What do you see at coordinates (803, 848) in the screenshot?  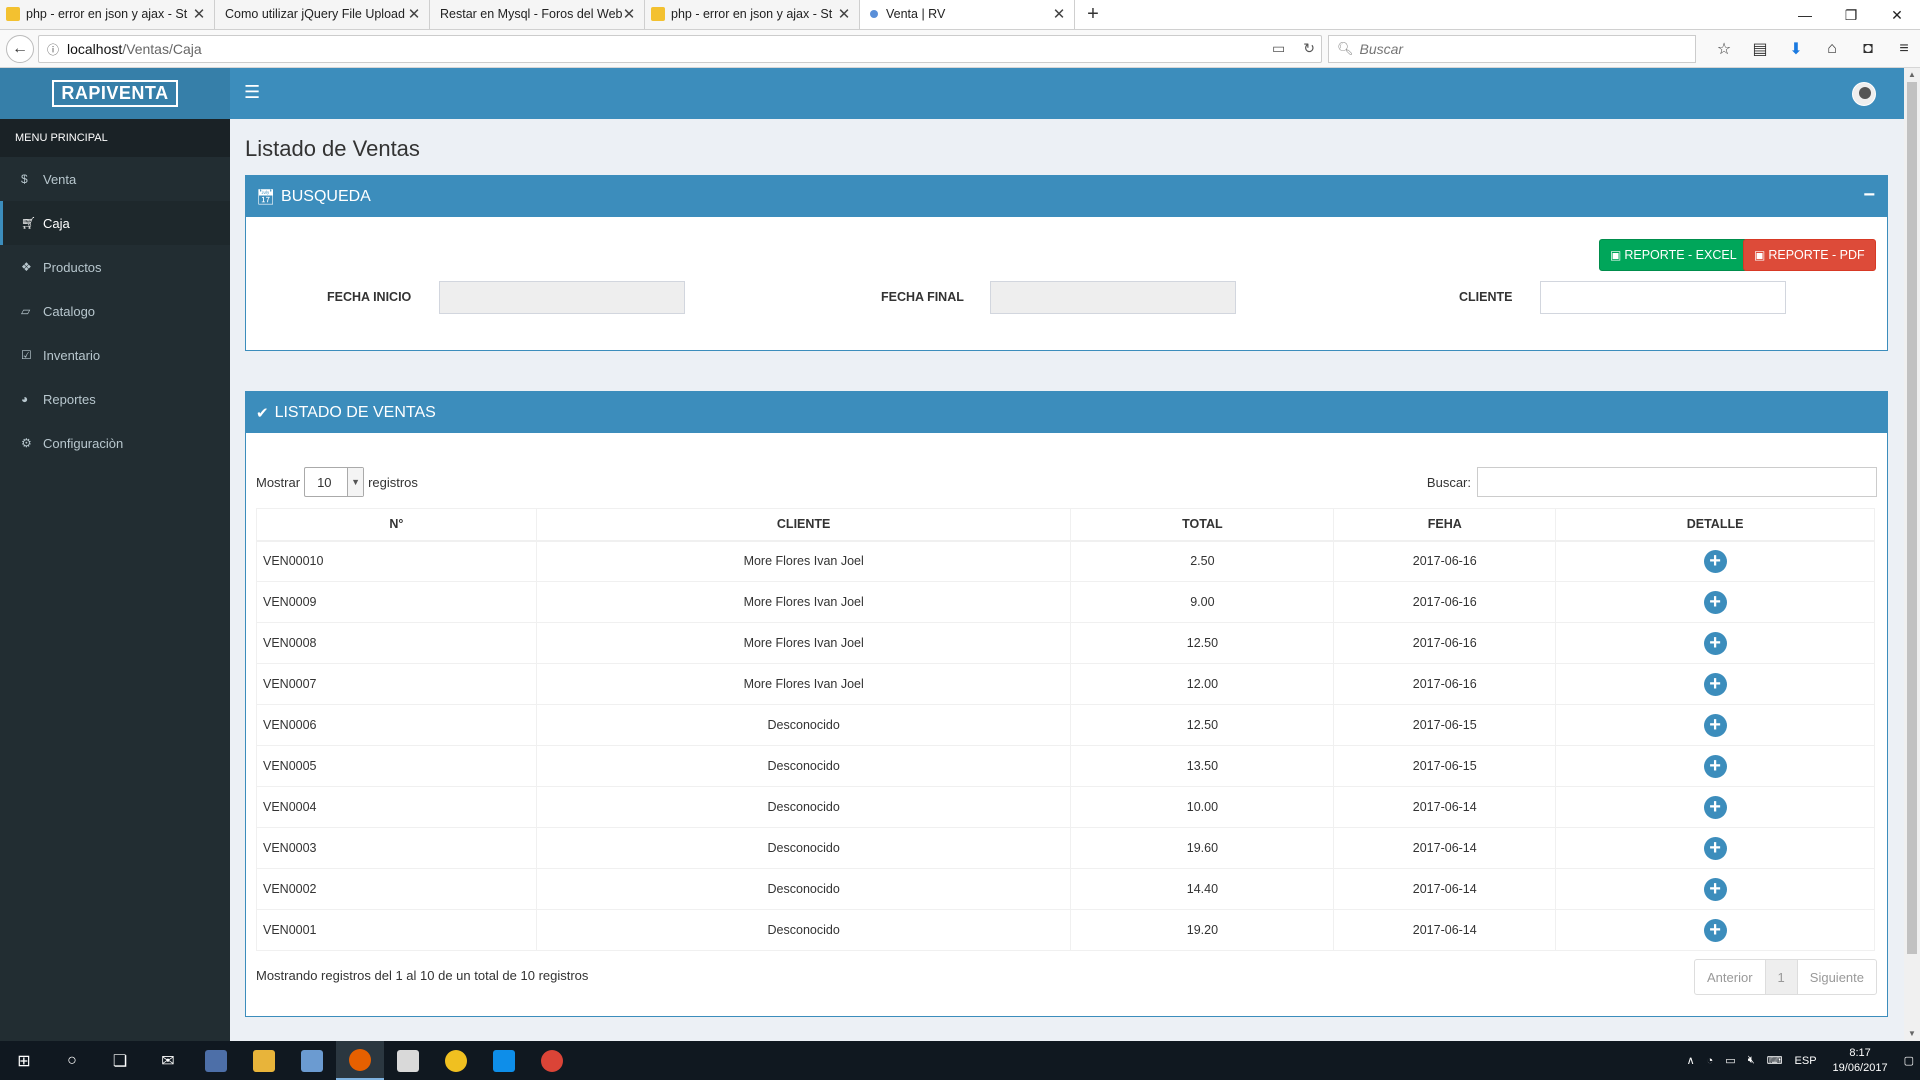 I see `client-cell: Desconocido` at bounding box center [803, 848].